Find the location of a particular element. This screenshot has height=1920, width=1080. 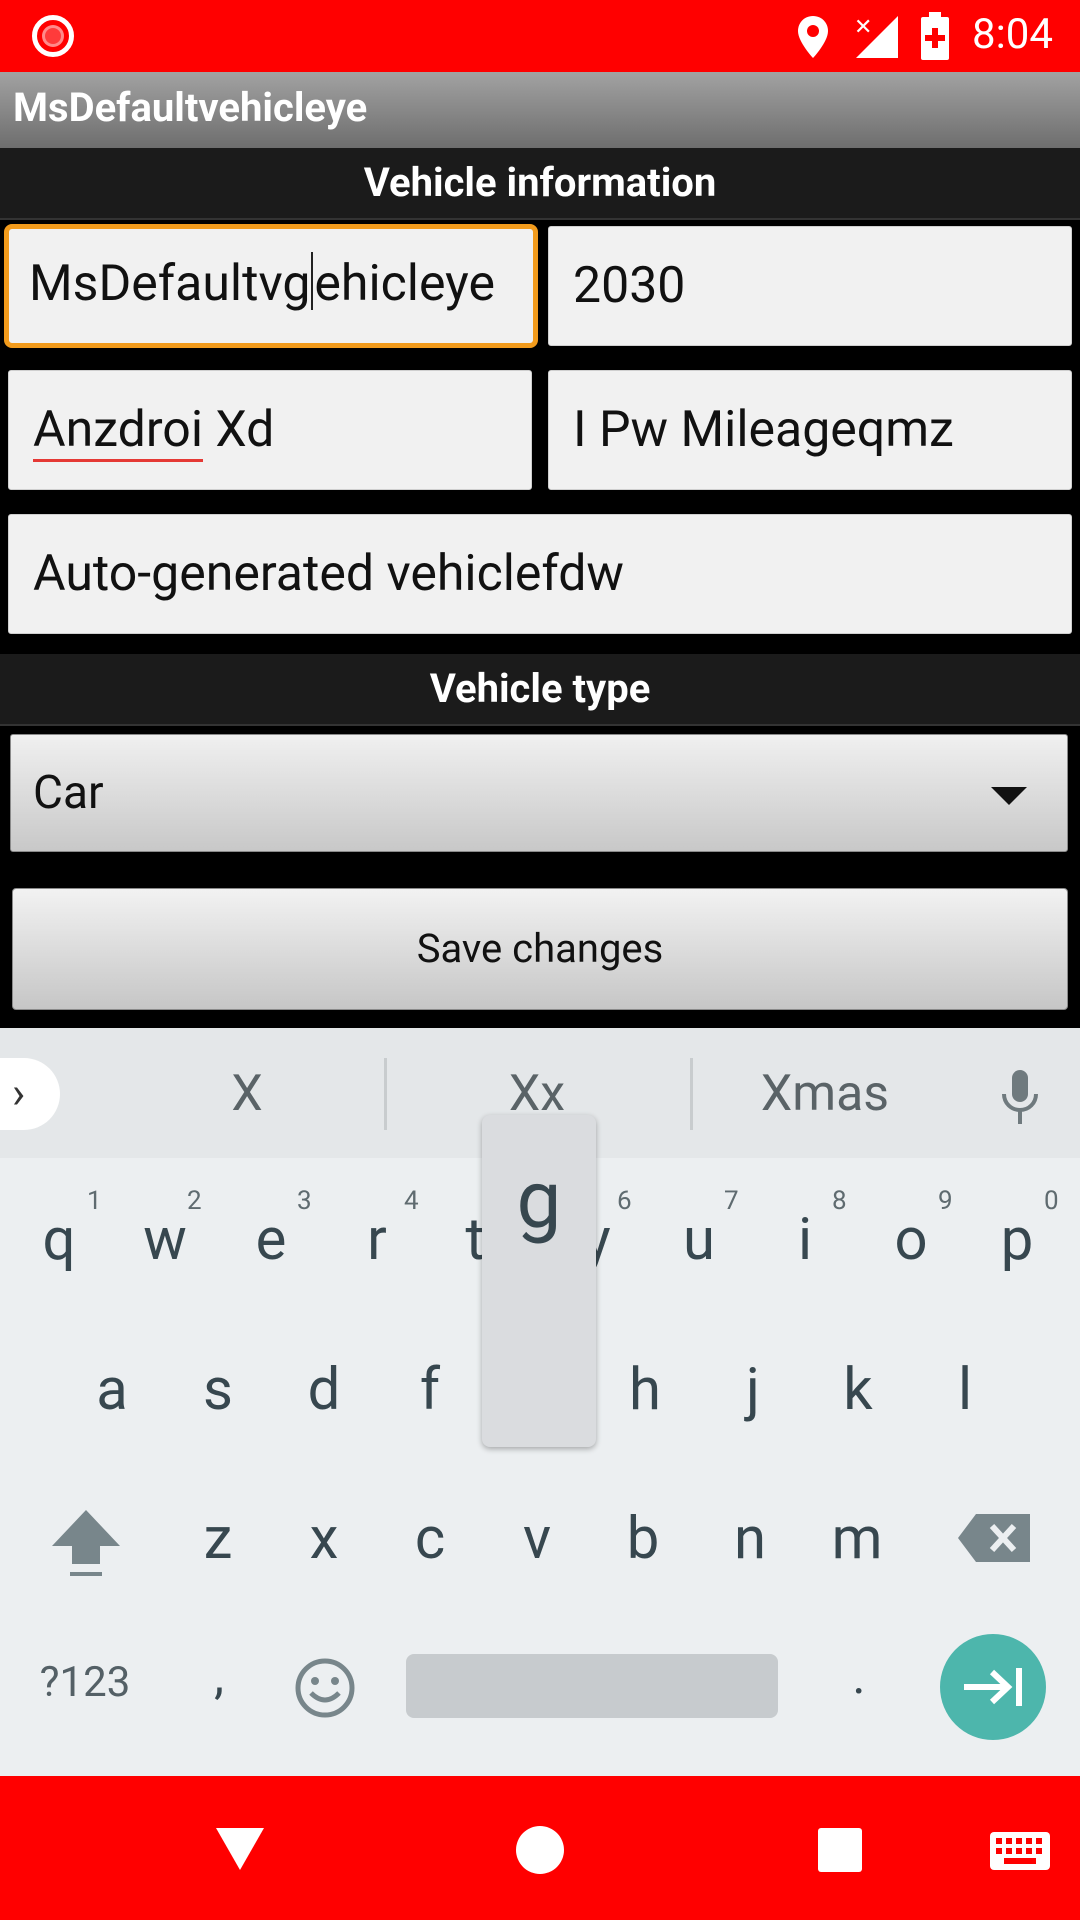

keyboard-switch-icon is located at coordinates (1020, 1851).